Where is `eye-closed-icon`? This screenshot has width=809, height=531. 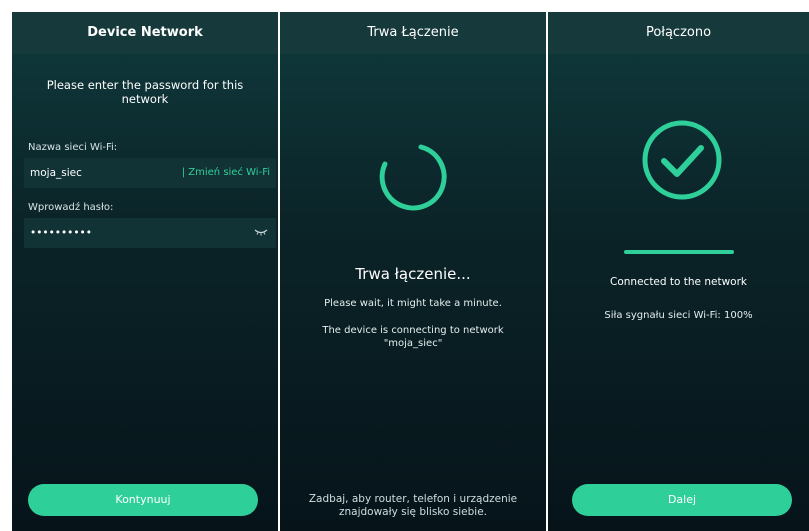
eye-closed-icon is located at coordinates (261, 232).